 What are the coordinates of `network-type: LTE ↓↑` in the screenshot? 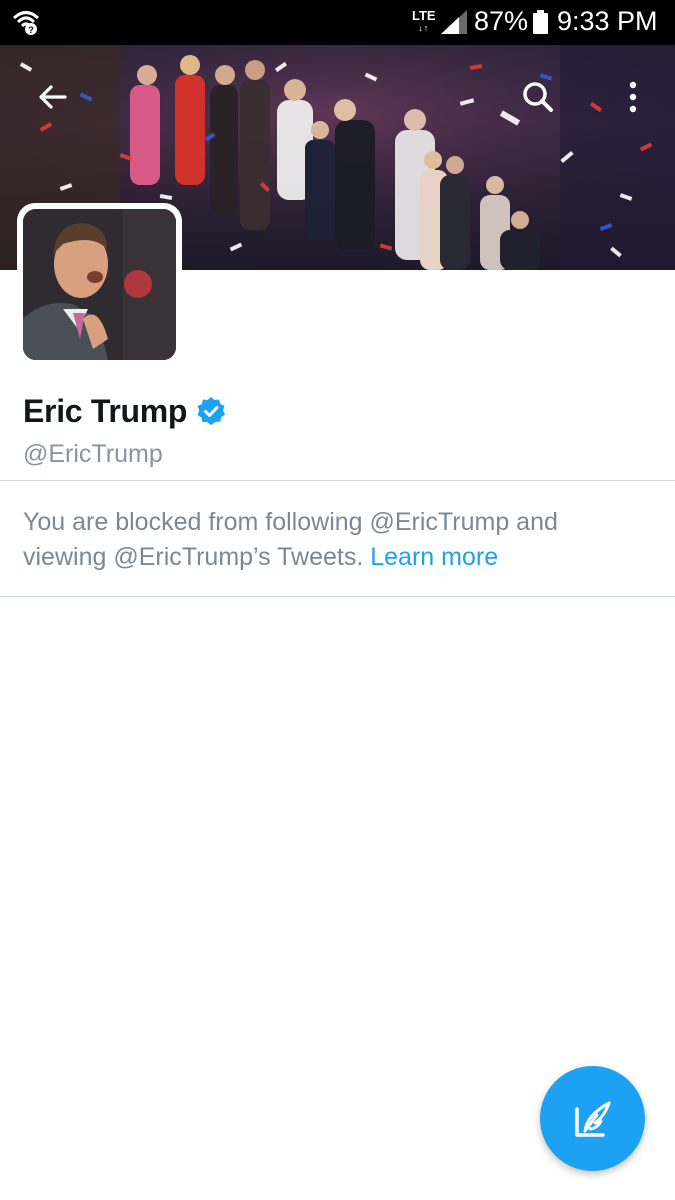 It's located at (424, 20).